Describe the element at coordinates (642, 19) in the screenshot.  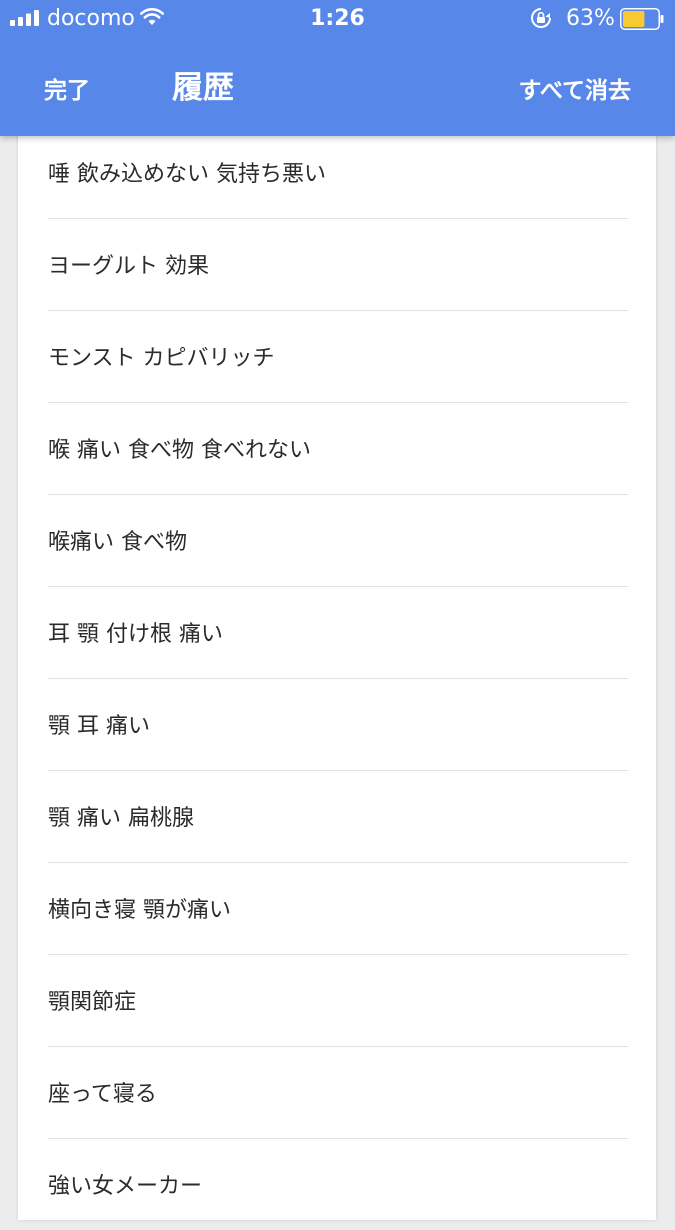
I see `battery-icon` at that location.